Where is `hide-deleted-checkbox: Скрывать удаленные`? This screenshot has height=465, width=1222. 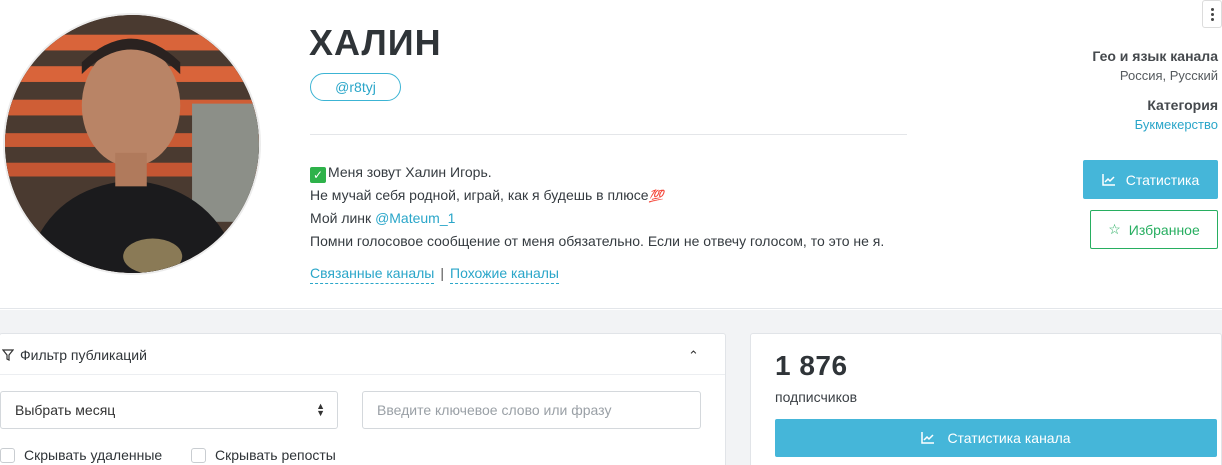
hide-deleted-checkbox: Скрывать удаленные is located at coordinates (81, 455).